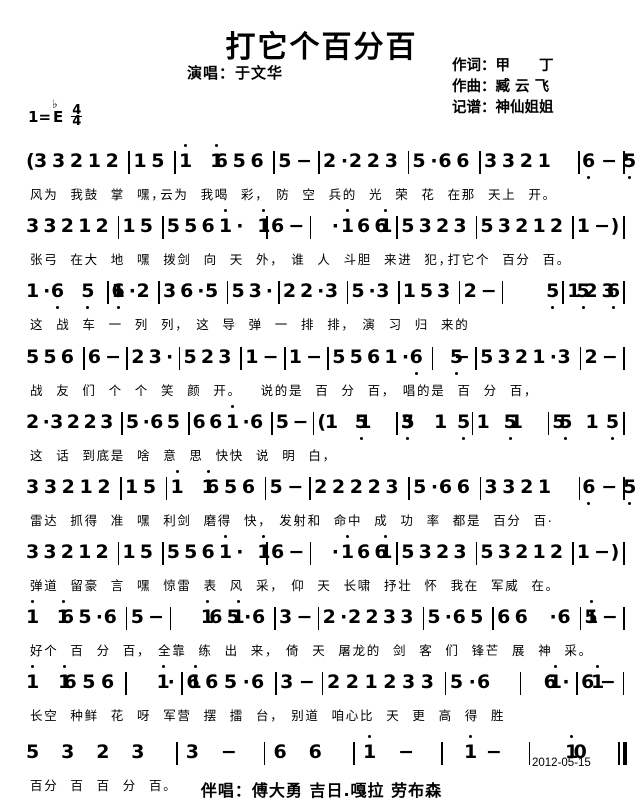 The image size is (643, 812). Describe the element at coordinates (117, 194) in the screenshot. I see `lyric-char: 掌` at that location.